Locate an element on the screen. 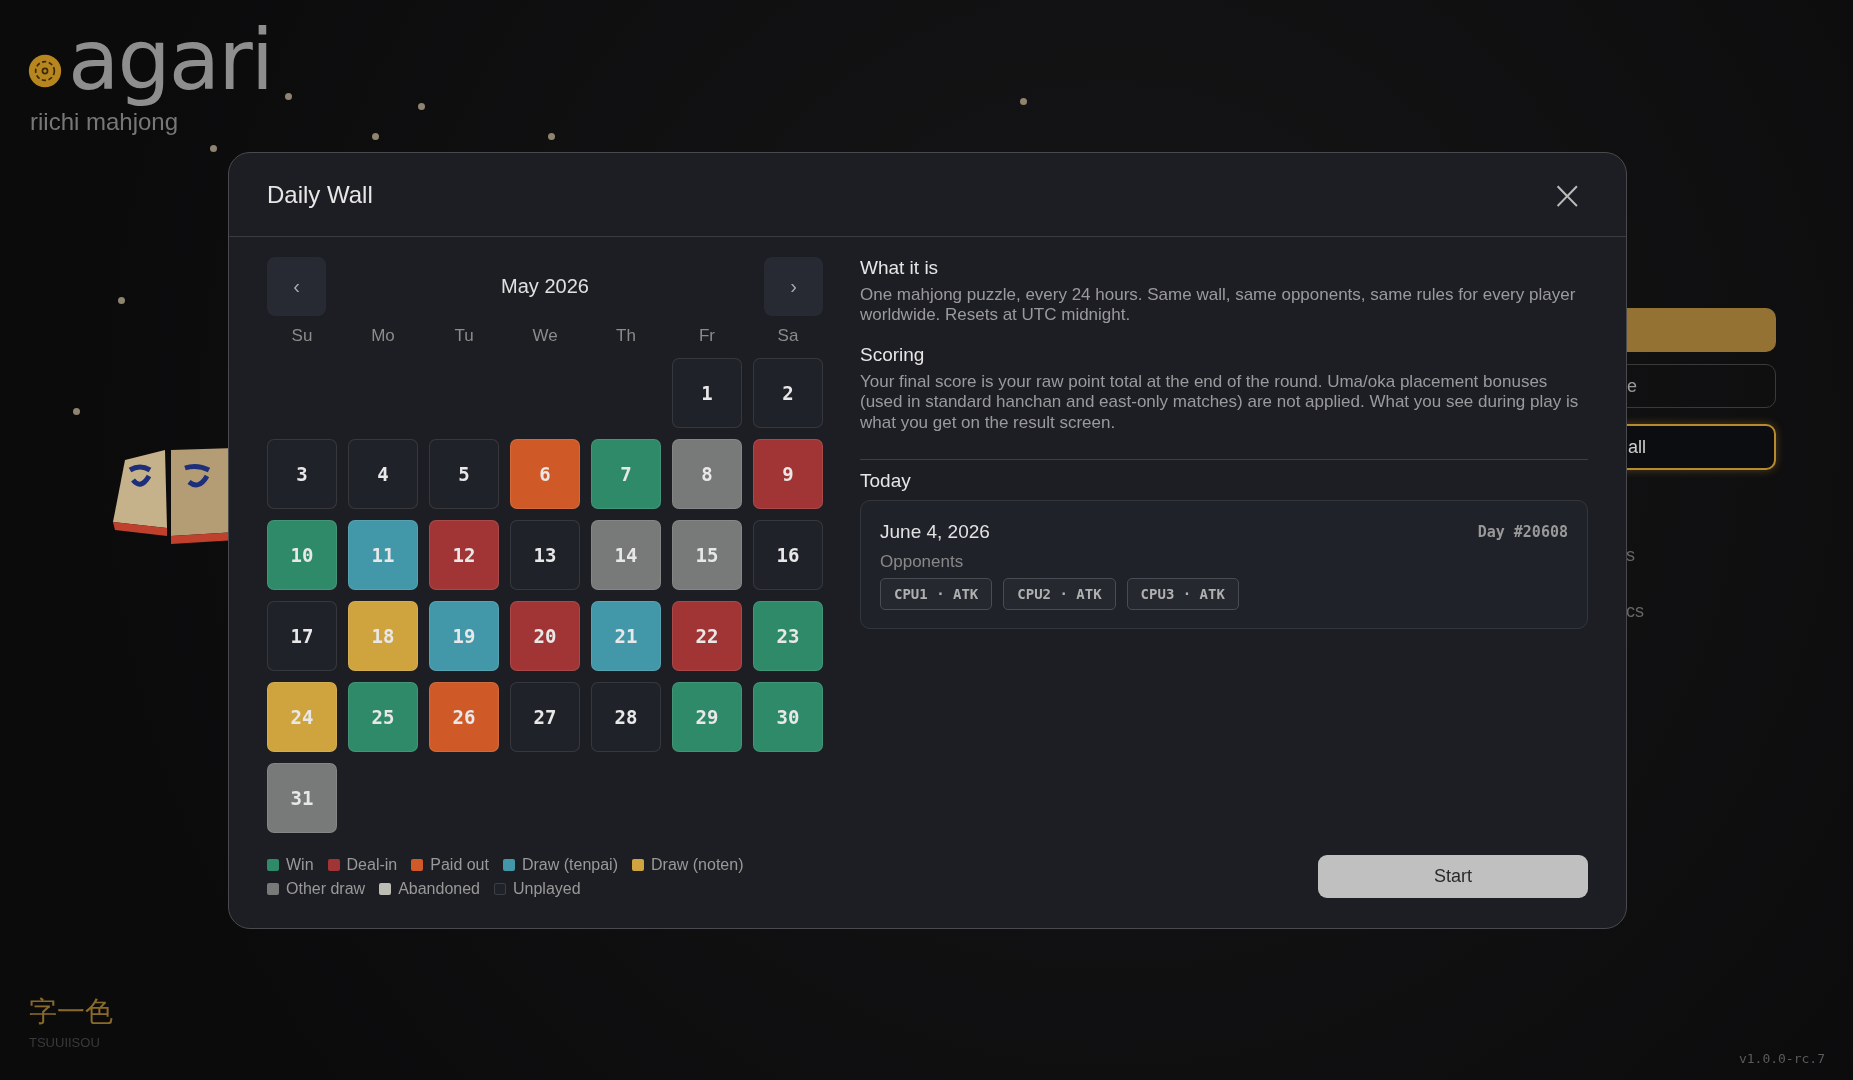 This screenshot has height=1080, width=1853. calendar-day: 9 is located at coordinates (788, 474).